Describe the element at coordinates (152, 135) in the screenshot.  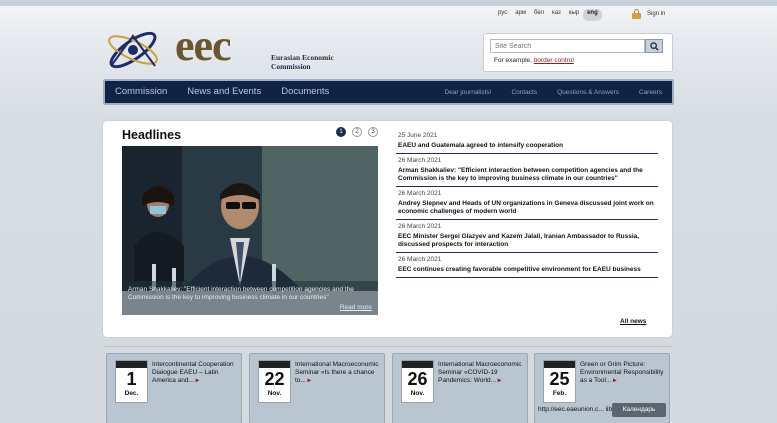
I see `headlines-title: Headlines` at that location.